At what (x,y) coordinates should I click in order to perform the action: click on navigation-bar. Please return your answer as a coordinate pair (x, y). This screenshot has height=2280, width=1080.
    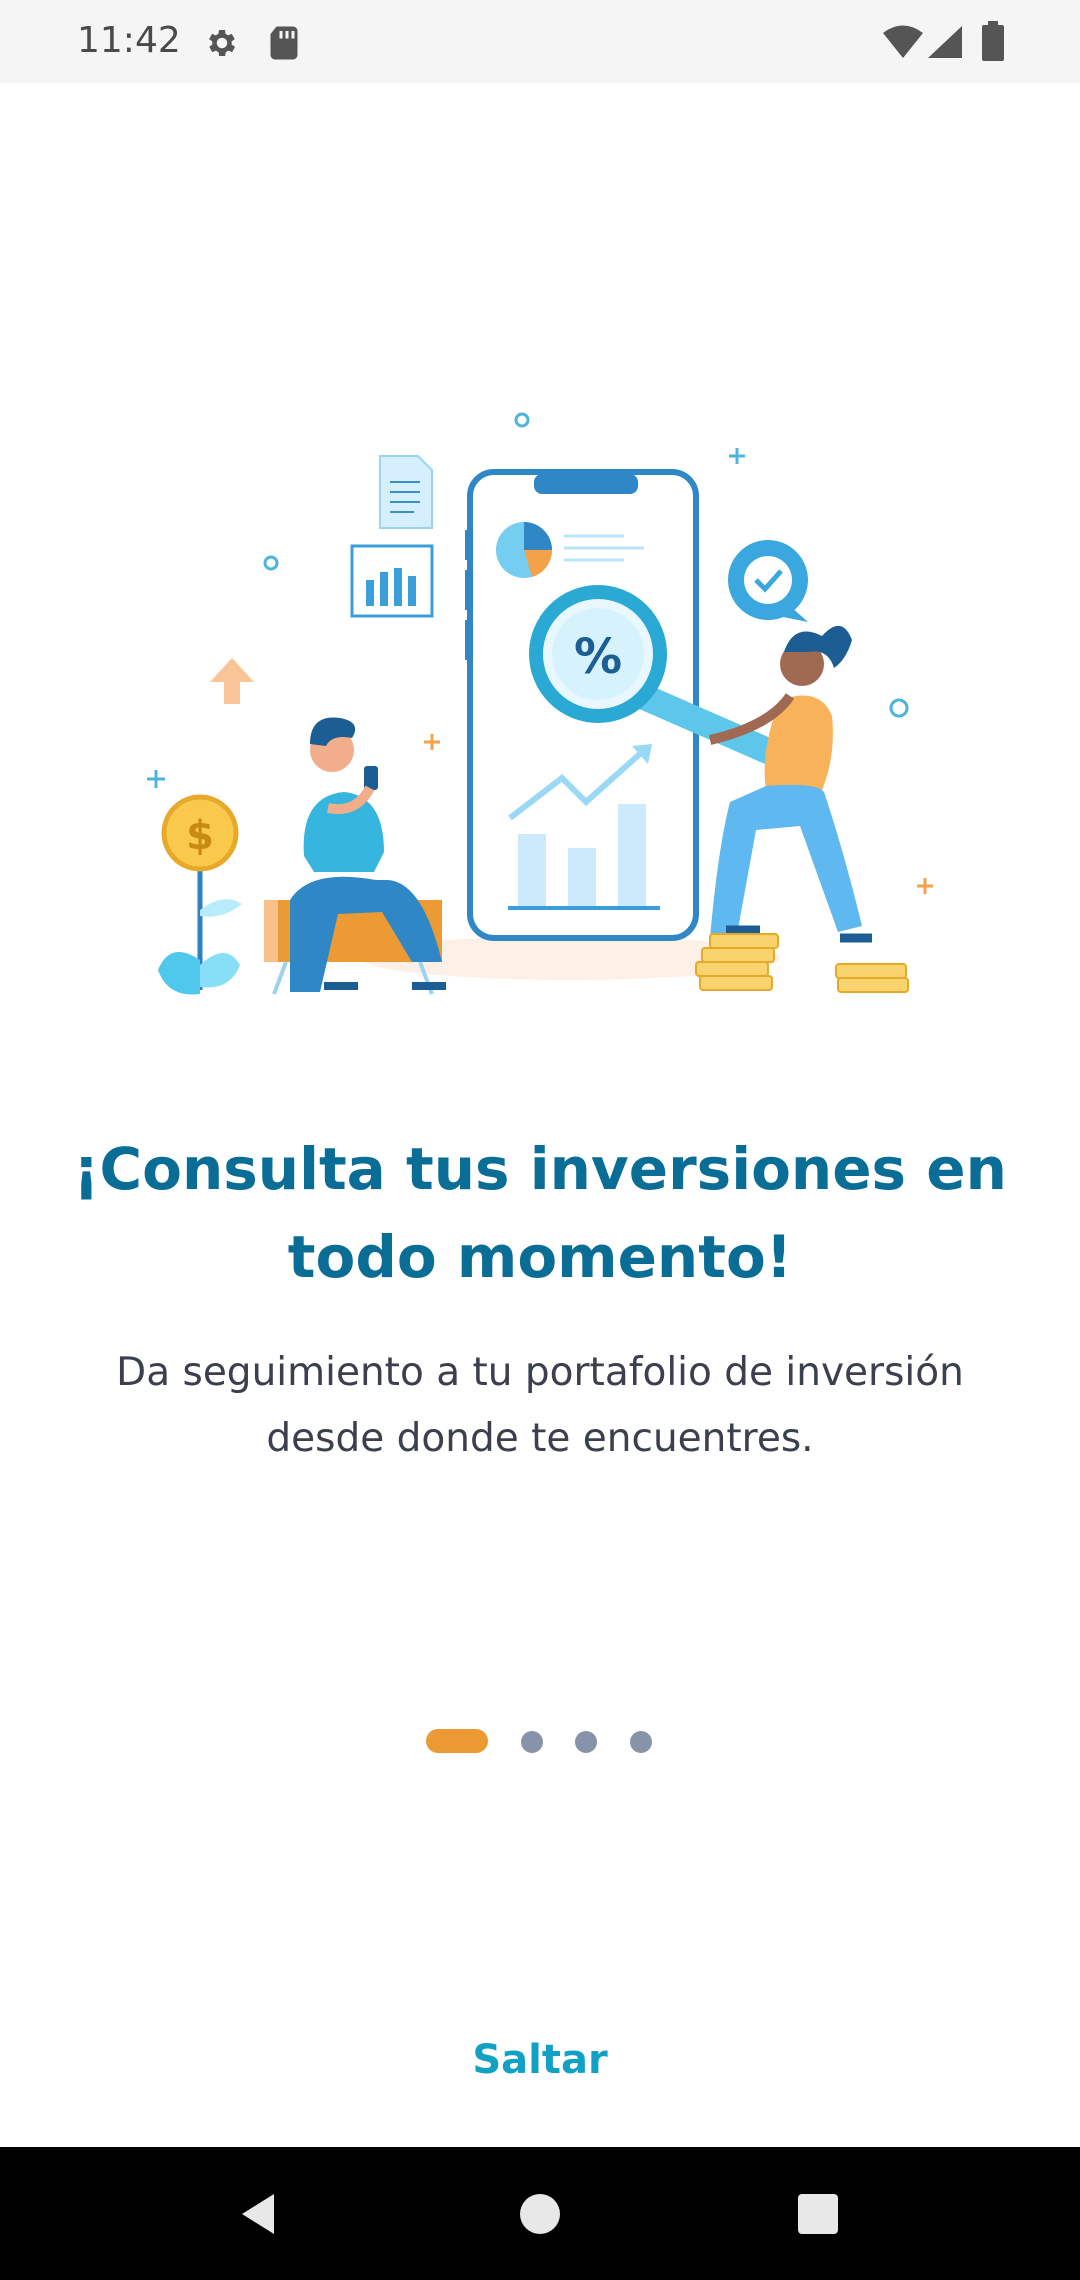
    Looking at the image, I should click on (540, 2213).